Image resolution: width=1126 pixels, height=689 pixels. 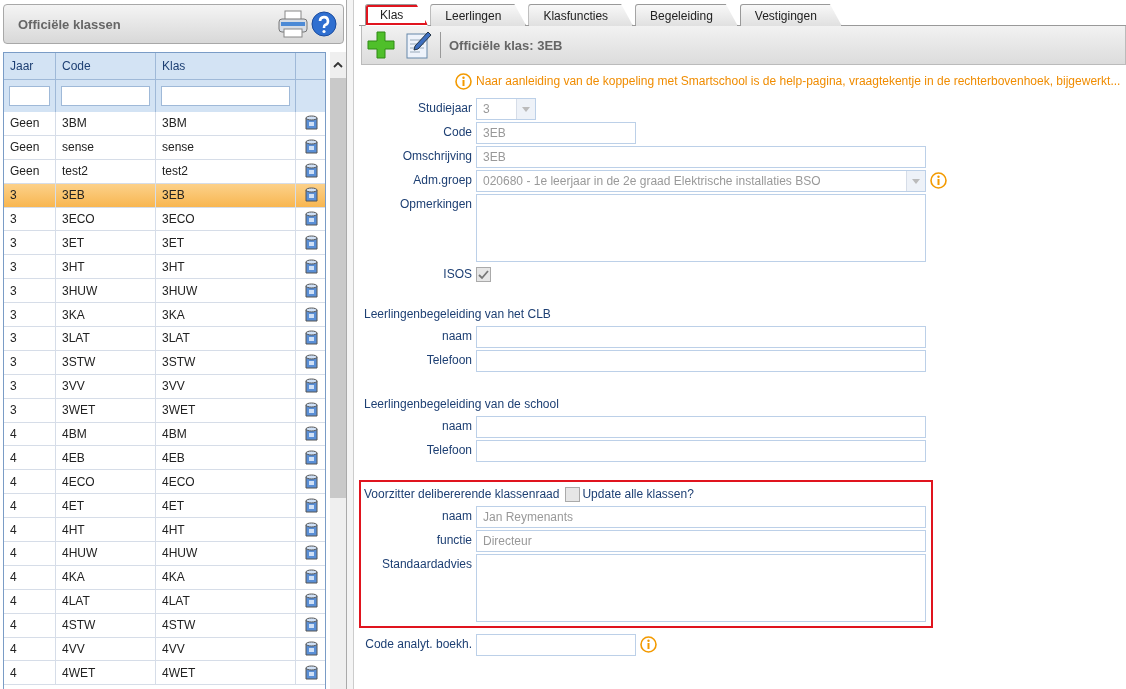 I want to click on printer-icon, so click(x=293, y=24).